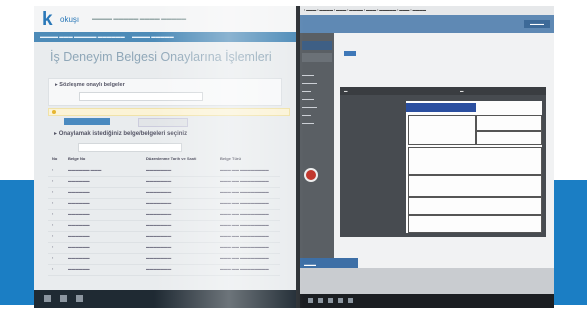 This screenshot has height=325, width=587. Describe the element at coordinates (77, 158) in the screenshot. I see `column-header-belge-no: Belge No` at that location.